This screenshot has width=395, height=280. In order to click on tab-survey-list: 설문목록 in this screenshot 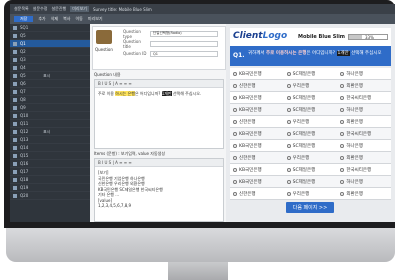, I will do `click(21, 9)`.